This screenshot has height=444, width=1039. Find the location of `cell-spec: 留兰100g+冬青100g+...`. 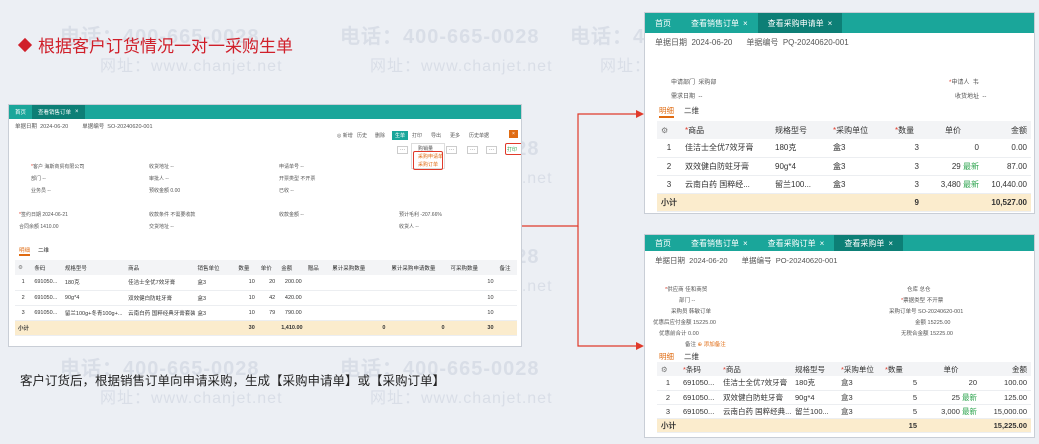

cell-spec: 留兰100g+冬青100g+... is located at coordinates (93, 313).